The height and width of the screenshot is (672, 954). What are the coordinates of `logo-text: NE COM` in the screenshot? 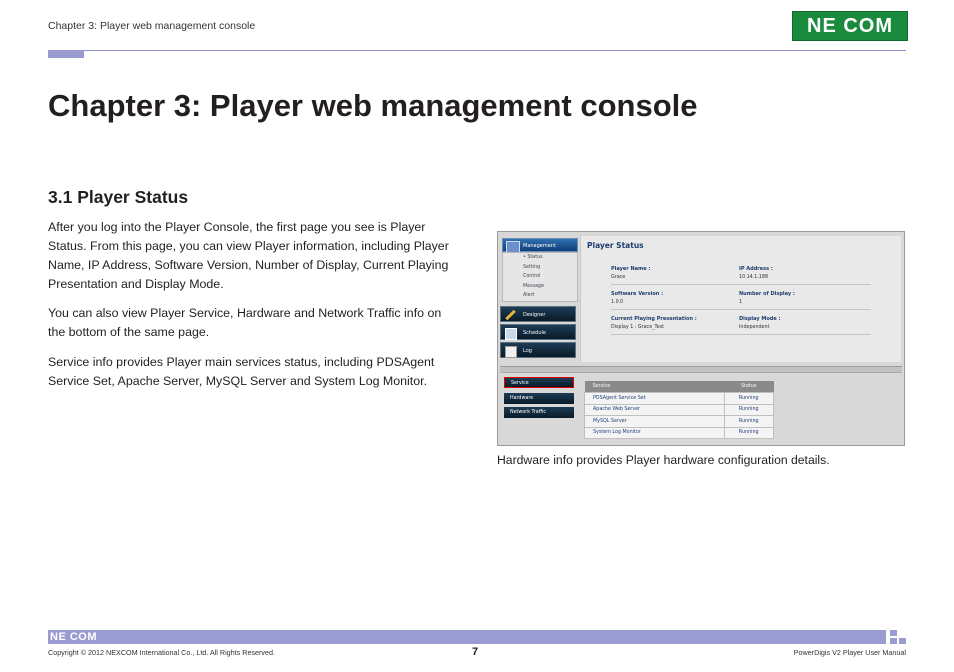 It's located at (850, 25).